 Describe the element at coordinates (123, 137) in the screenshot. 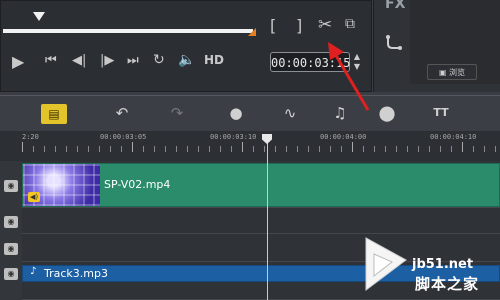

I see `ruler-tick-label: 00:00:03:05` at that location.